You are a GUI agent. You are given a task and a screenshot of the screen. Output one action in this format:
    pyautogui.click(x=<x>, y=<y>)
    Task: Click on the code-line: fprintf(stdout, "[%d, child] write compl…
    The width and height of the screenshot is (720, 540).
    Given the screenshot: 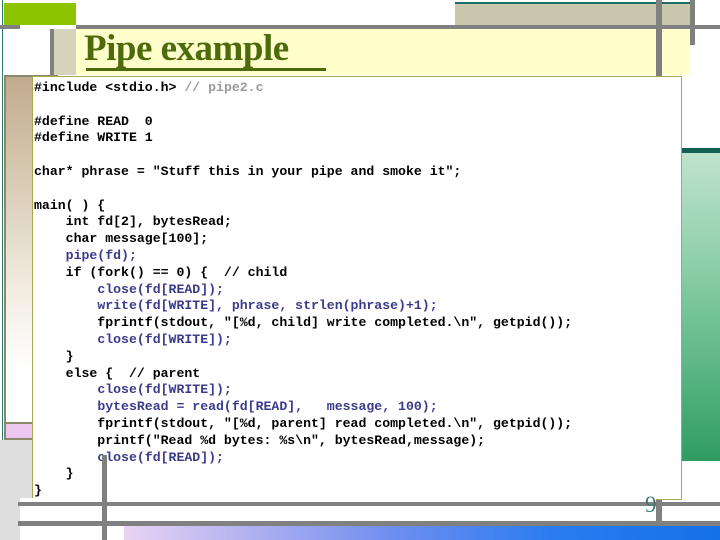 What is the action you would take?
    pyautogui.click(x=358, y=323)
    